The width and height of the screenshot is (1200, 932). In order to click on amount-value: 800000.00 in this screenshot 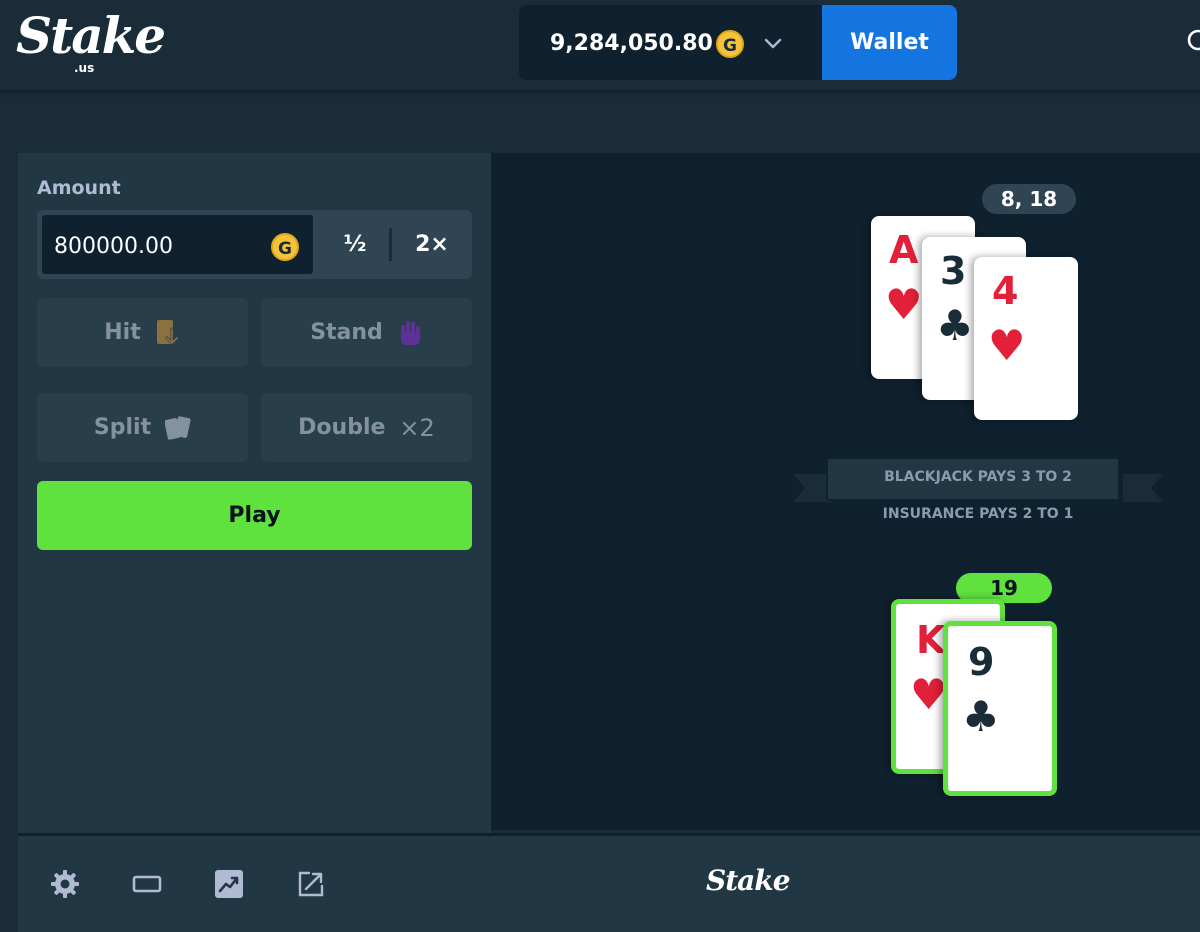, I will do `click(113, 246)`.